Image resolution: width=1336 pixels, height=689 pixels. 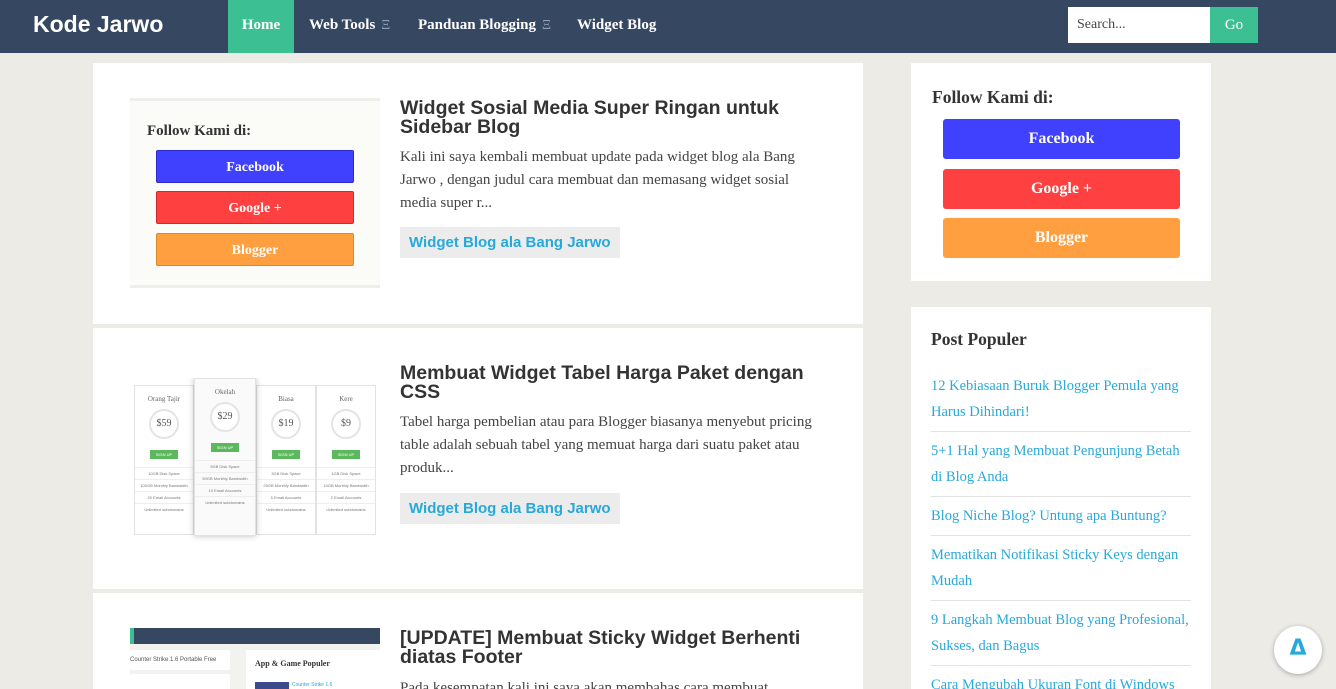 I want to click on plan-feature: 50GB Monthly Bandwidth, so click(x=225, y=478).